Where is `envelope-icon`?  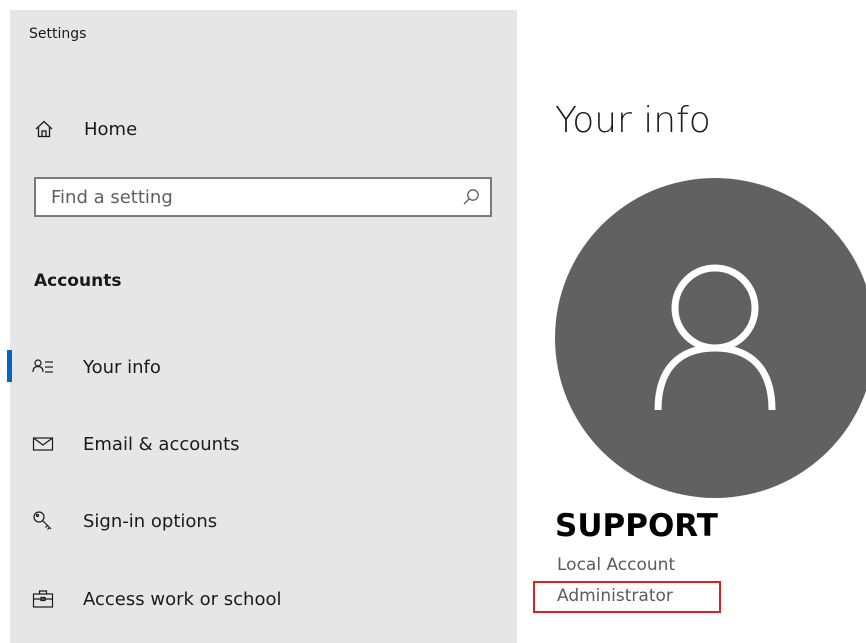 envelope-icon is located at coordinates (43, 444).